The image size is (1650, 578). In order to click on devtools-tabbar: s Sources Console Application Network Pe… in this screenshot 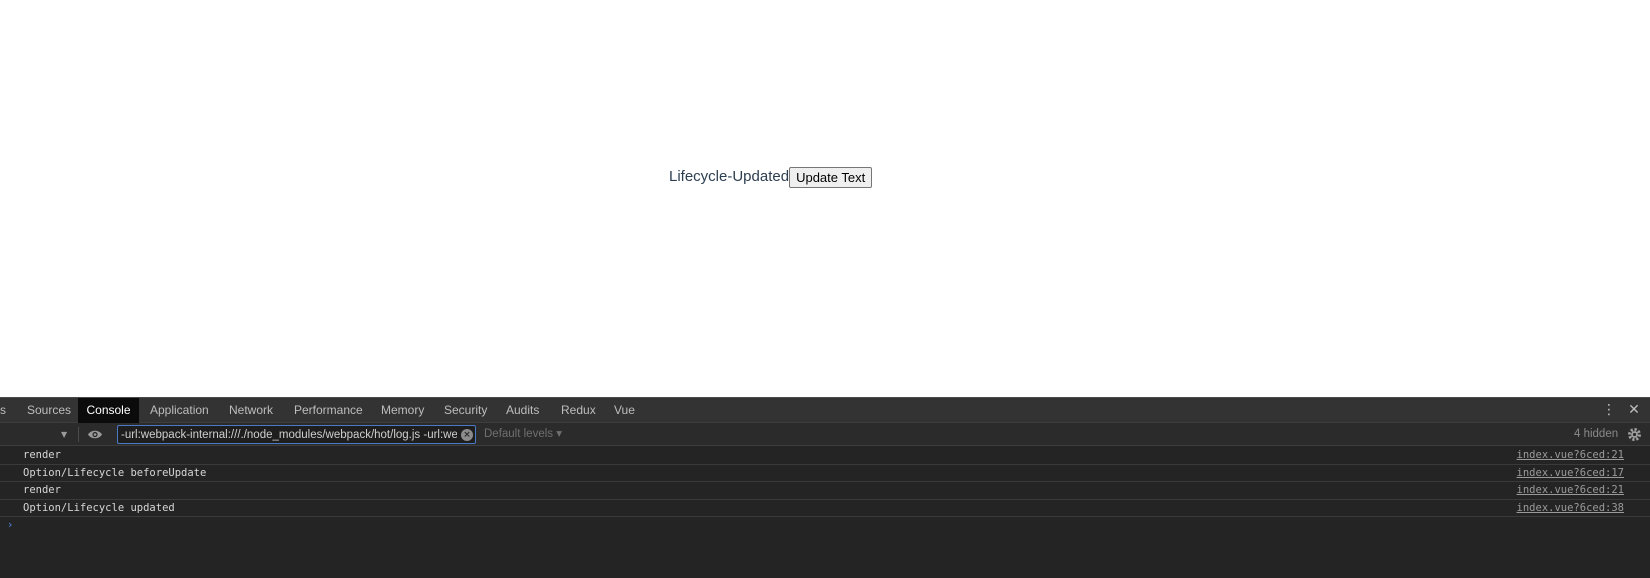, I will do `click(825, 410)`.